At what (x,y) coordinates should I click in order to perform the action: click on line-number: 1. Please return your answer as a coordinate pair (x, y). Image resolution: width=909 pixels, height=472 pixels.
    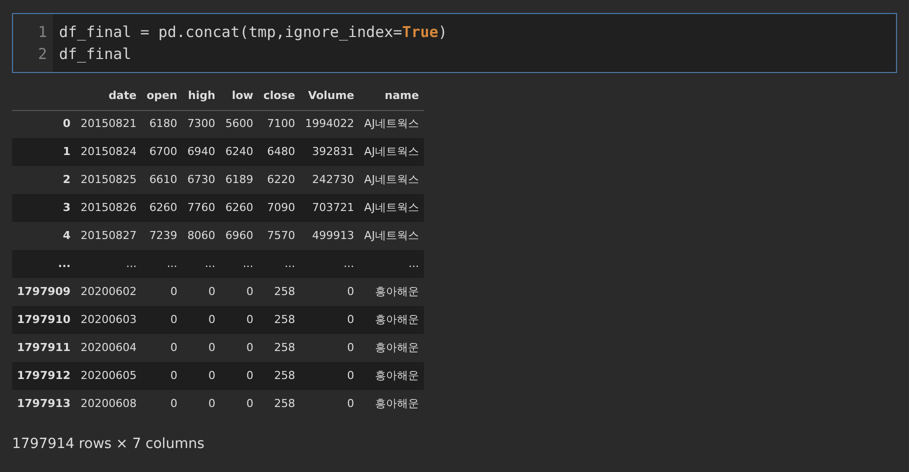
    Looking at the image, I should click on (42, 32).